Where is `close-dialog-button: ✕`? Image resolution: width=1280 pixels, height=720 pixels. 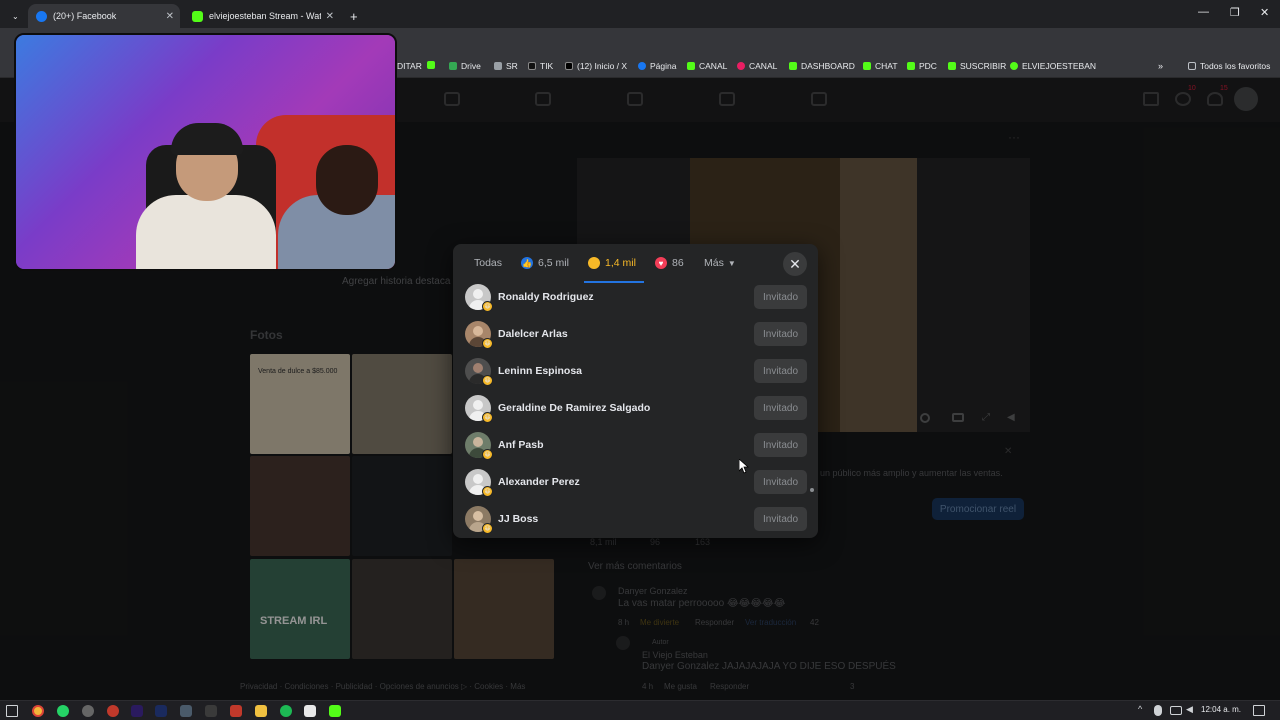 close-dialog-button: ✕ is located at coordinates (795, 264).